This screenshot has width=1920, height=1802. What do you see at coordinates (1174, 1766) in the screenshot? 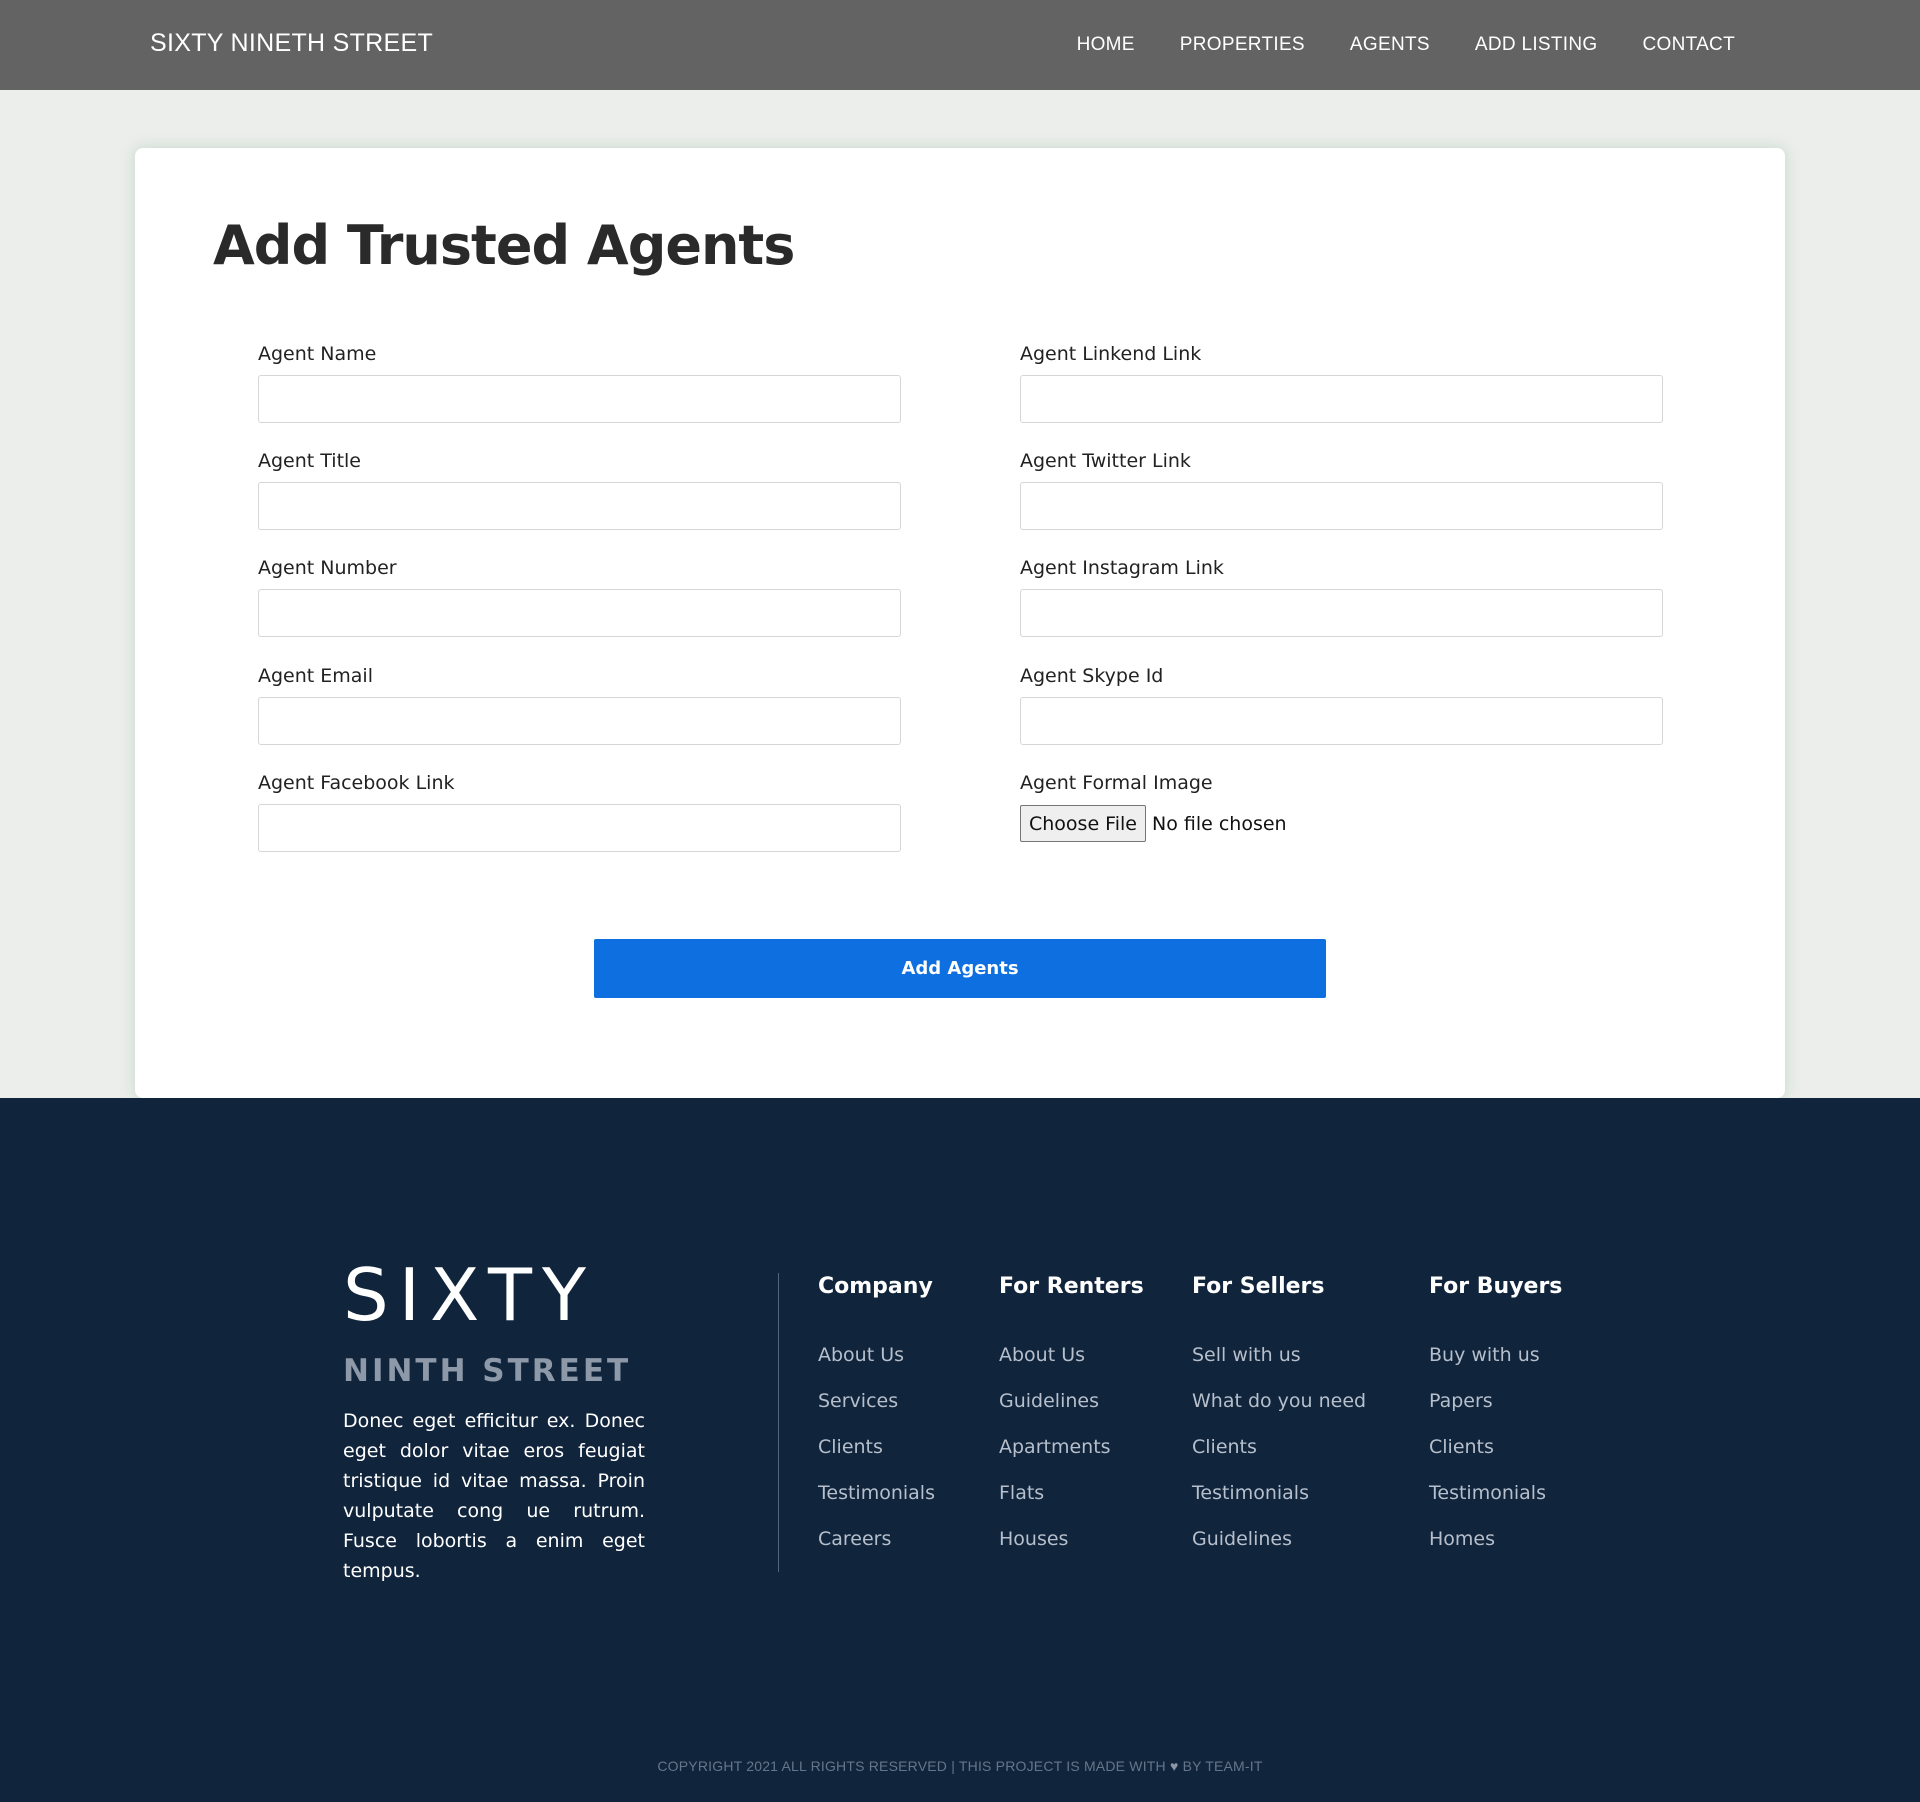
I see `heart-icon: ♥` at bounding box center [1174, 1766].